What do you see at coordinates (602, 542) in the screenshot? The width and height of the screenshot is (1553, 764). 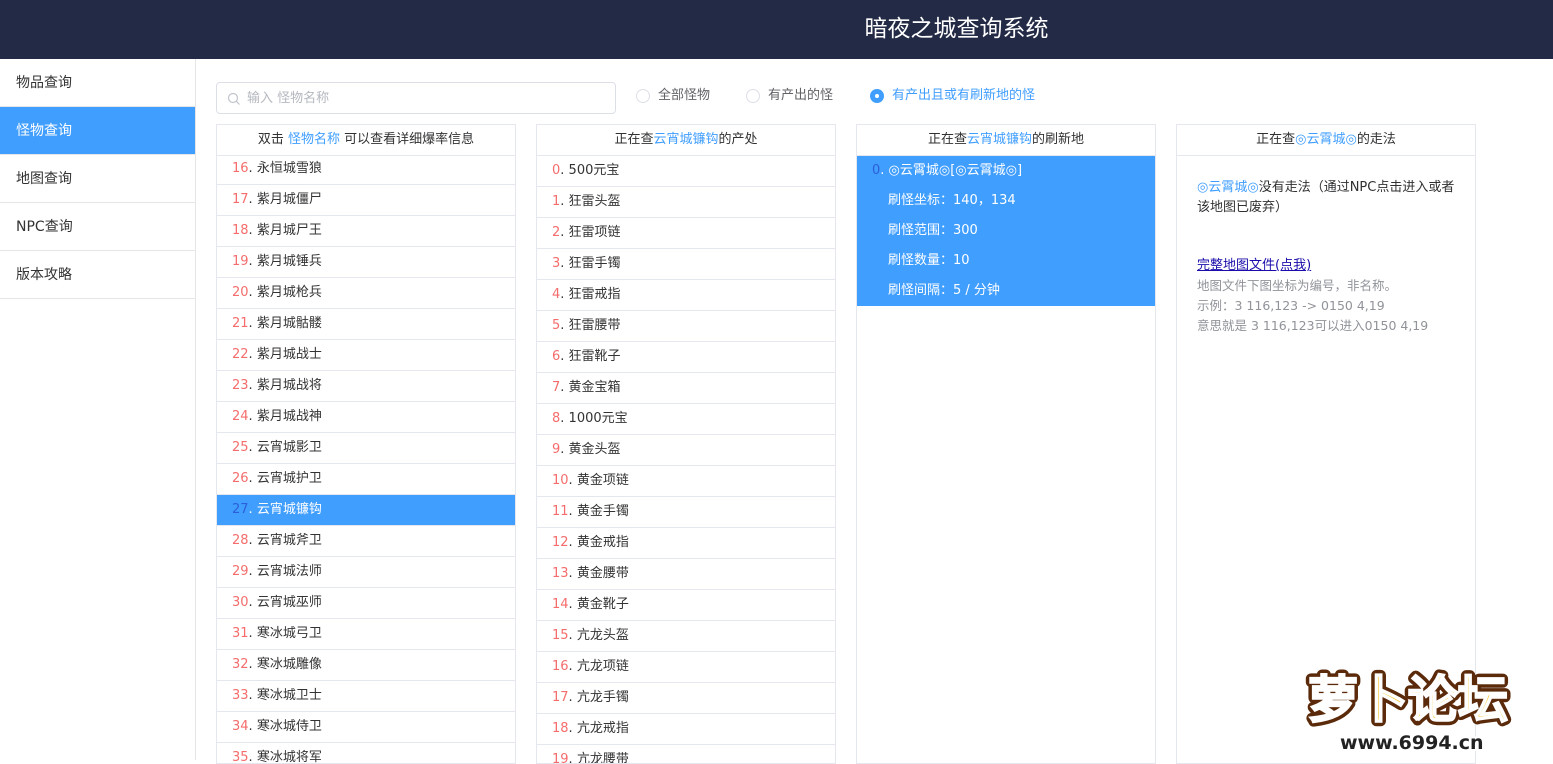 I see `drops-name: 黄金戒指` at bounding box center [602, 542].